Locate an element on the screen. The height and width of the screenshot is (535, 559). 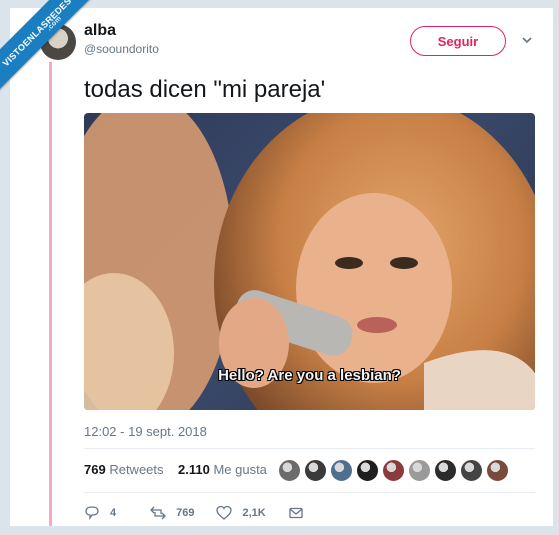
message-button is located at coordinates (301, 513).